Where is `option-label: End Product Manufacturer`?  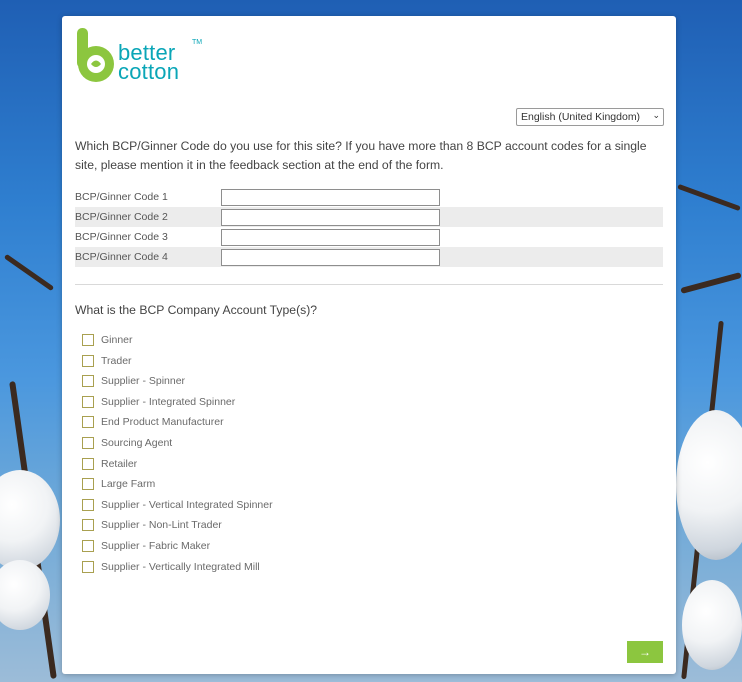
option-label: End Product Manufacturer is located at coordinates (162, 422).